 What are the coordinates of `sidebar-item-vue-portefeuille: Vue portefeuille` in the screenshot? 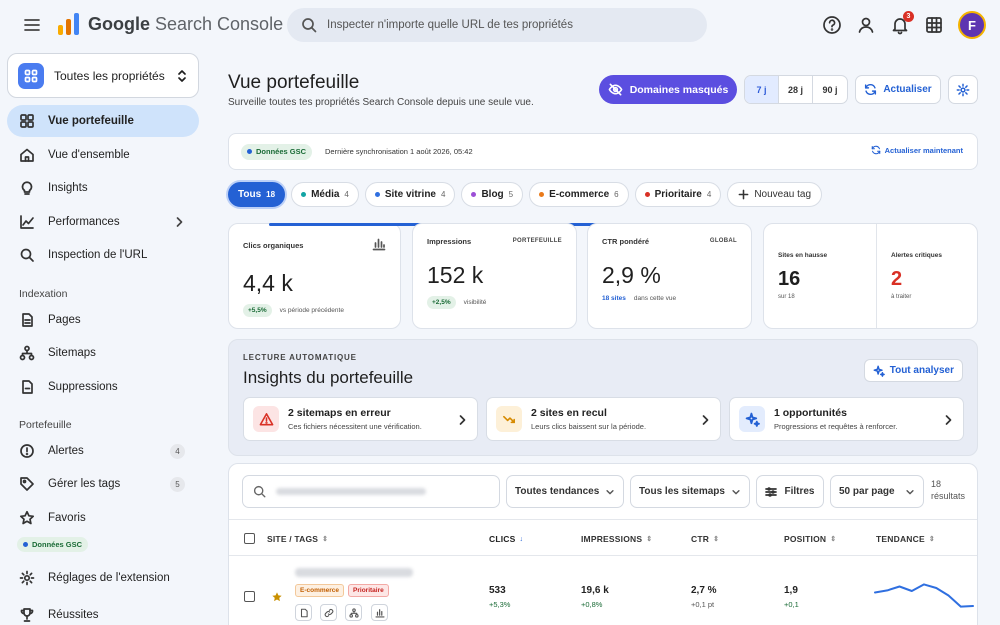 It's located at (103, 121).